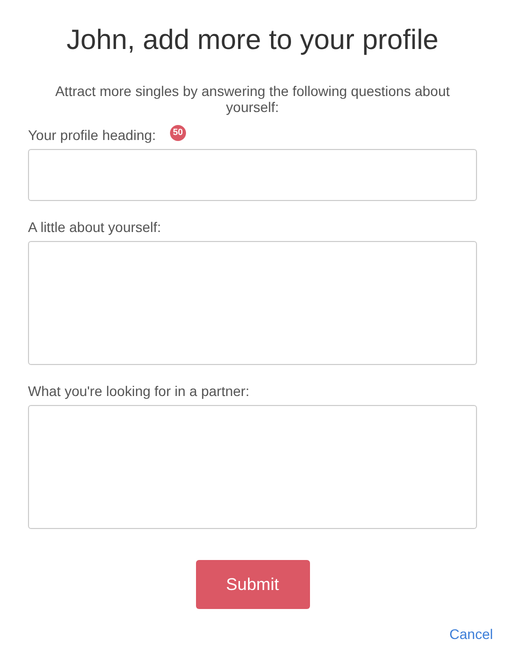 The width and height of the screenshot is (505, 653). Describe the element at coordinates (139, 391) in the screenshot. I see `field-label: What you're looking for in a partner:` at that location.